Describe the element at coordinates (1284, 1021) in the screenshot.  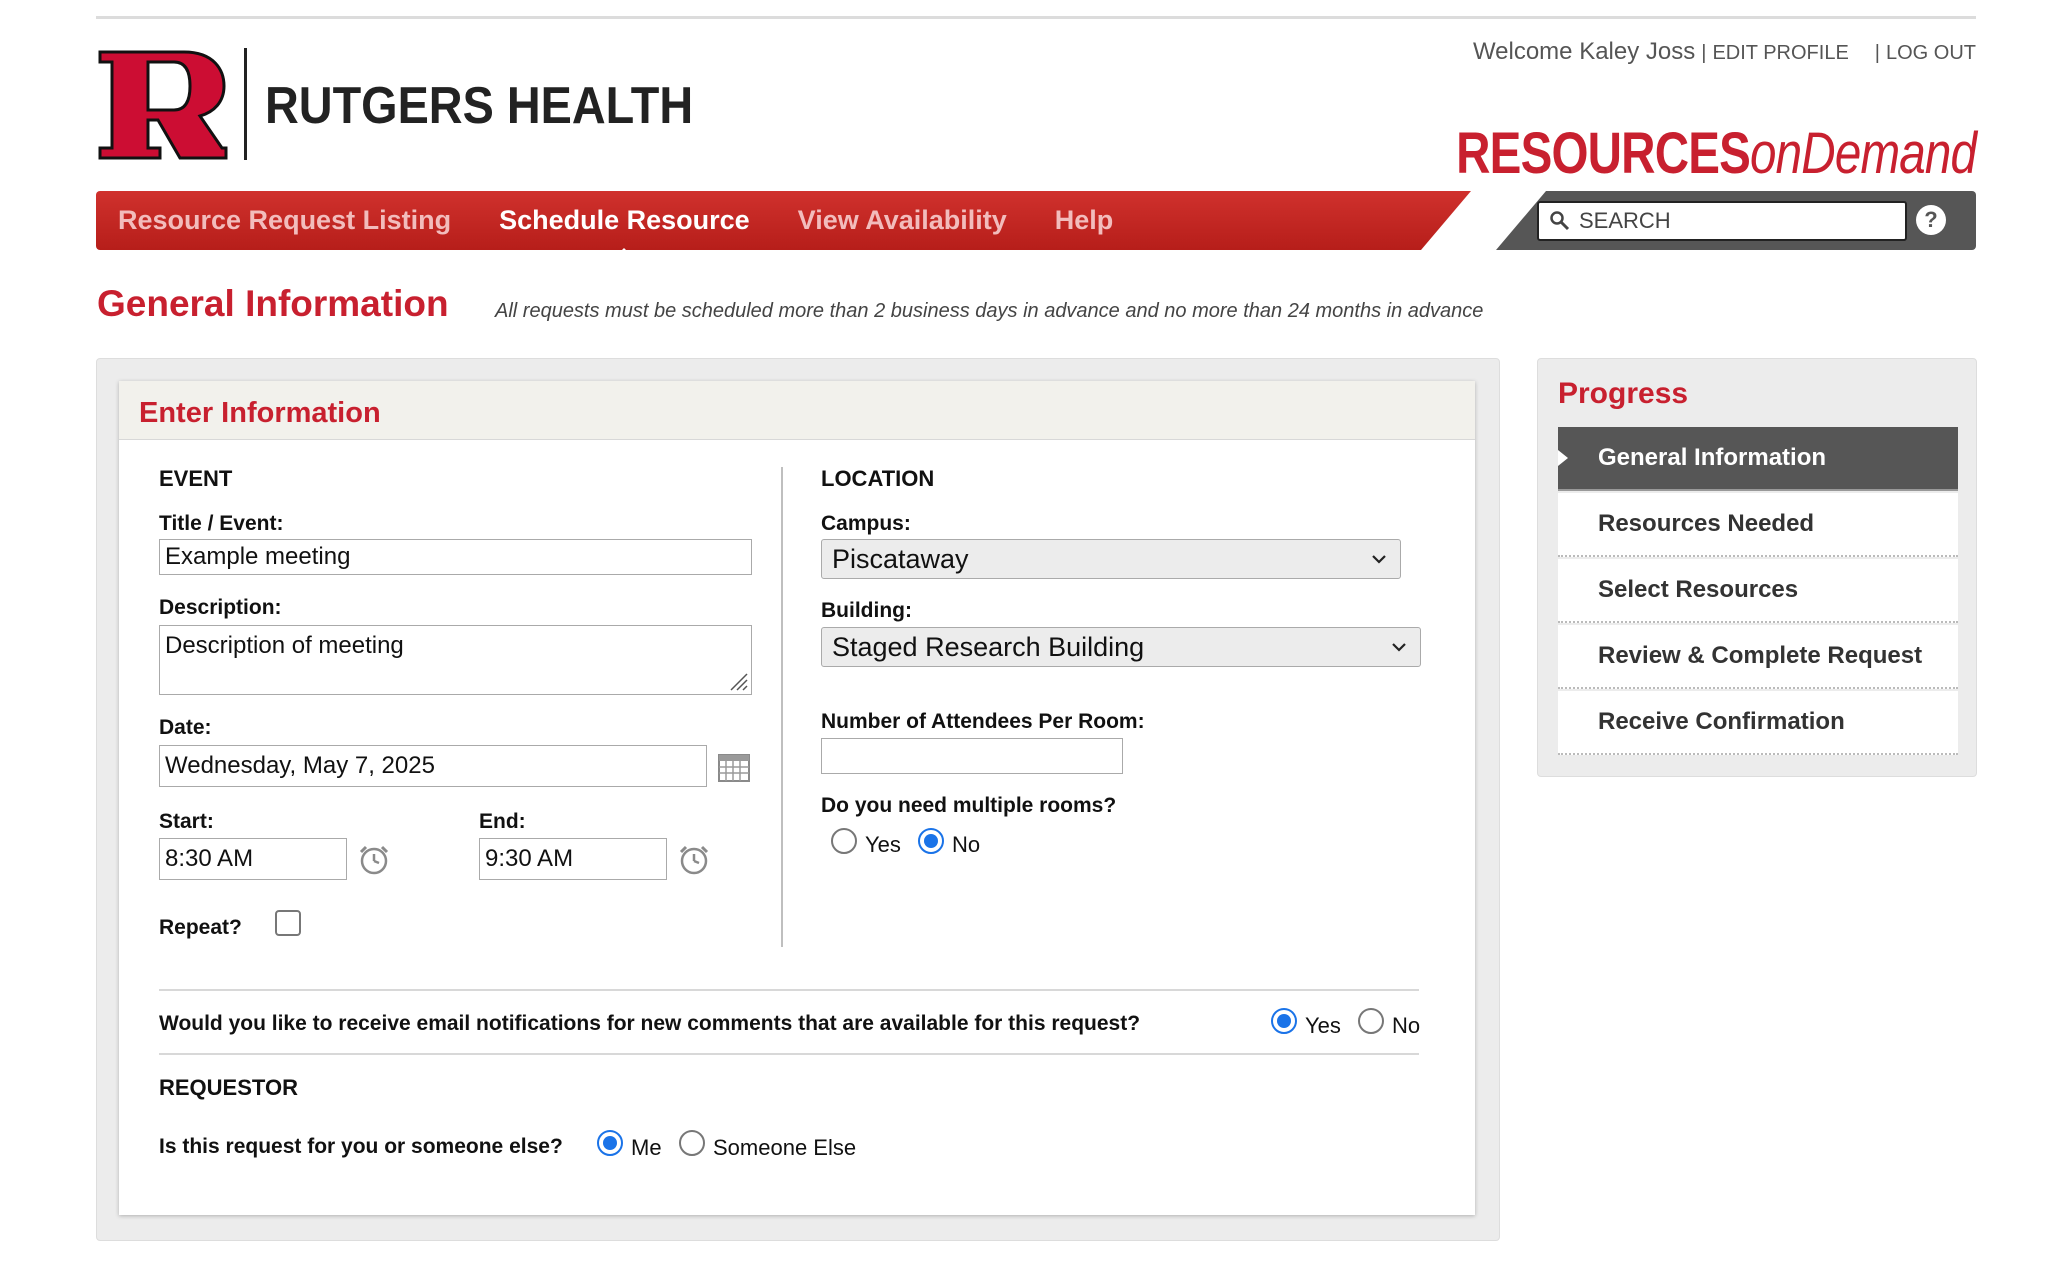
I see `notify-yes-radio` at that location.